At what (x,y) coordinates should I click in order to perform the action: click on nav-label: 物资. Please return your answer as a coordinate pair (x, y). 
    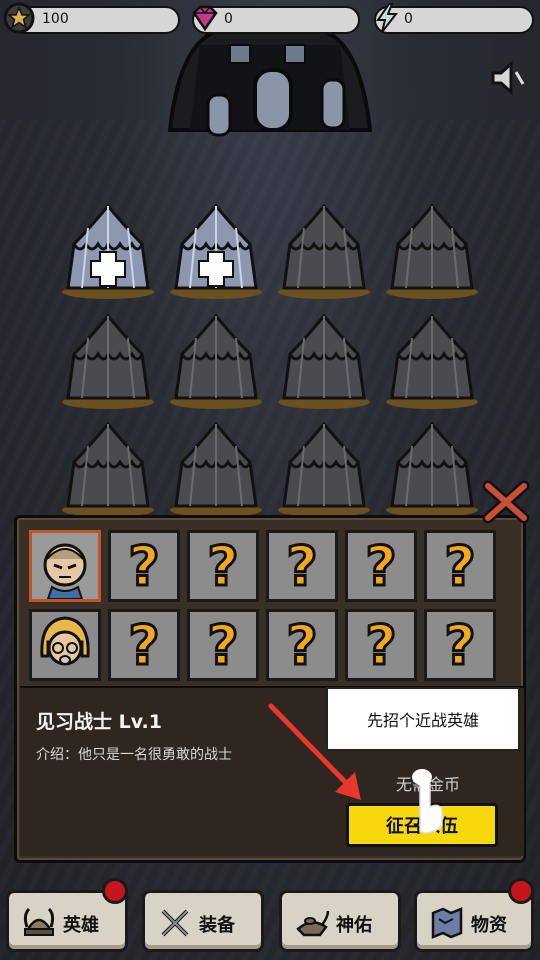
    Looking at the image, I should click on (489, 925).